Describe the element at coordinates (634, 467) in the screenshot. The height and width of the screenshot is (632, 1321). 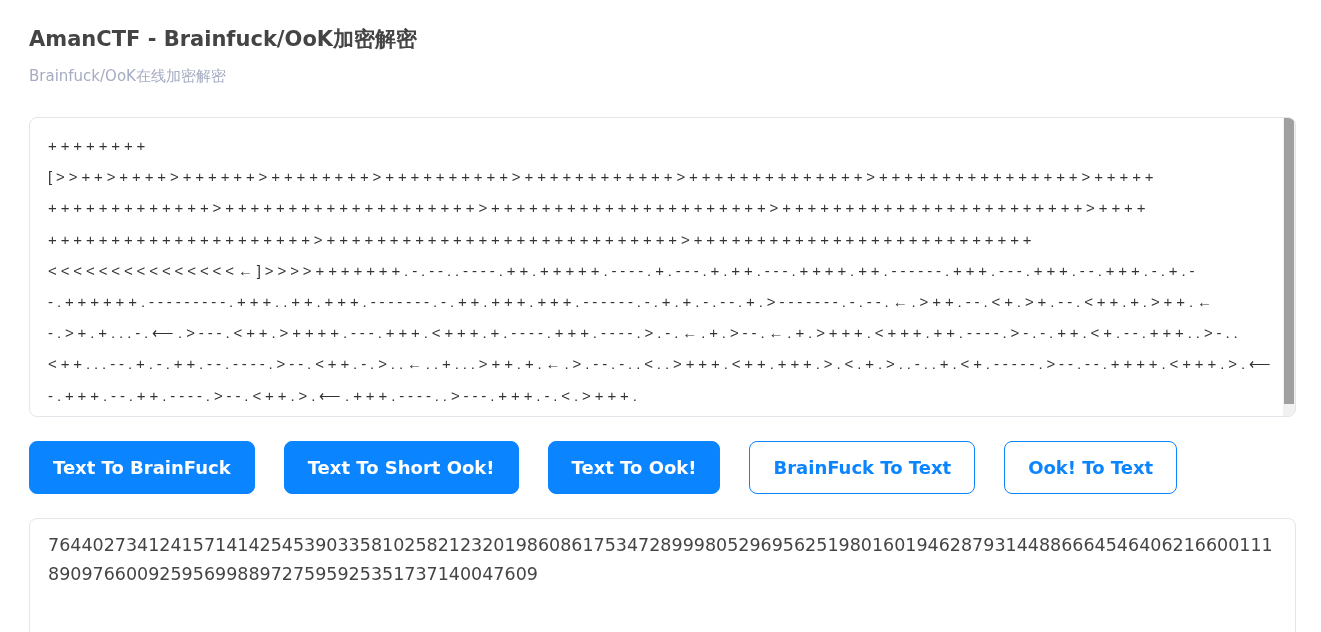
I see `convert-button: Text To Ook!` at that location.